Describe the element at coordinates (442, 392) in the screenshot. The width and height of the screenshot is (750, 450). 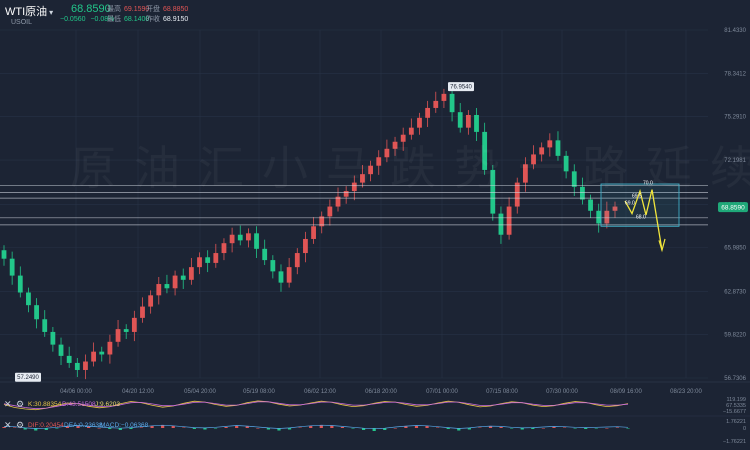
I see `x-tick-label: 07/01 00:00` at that location.